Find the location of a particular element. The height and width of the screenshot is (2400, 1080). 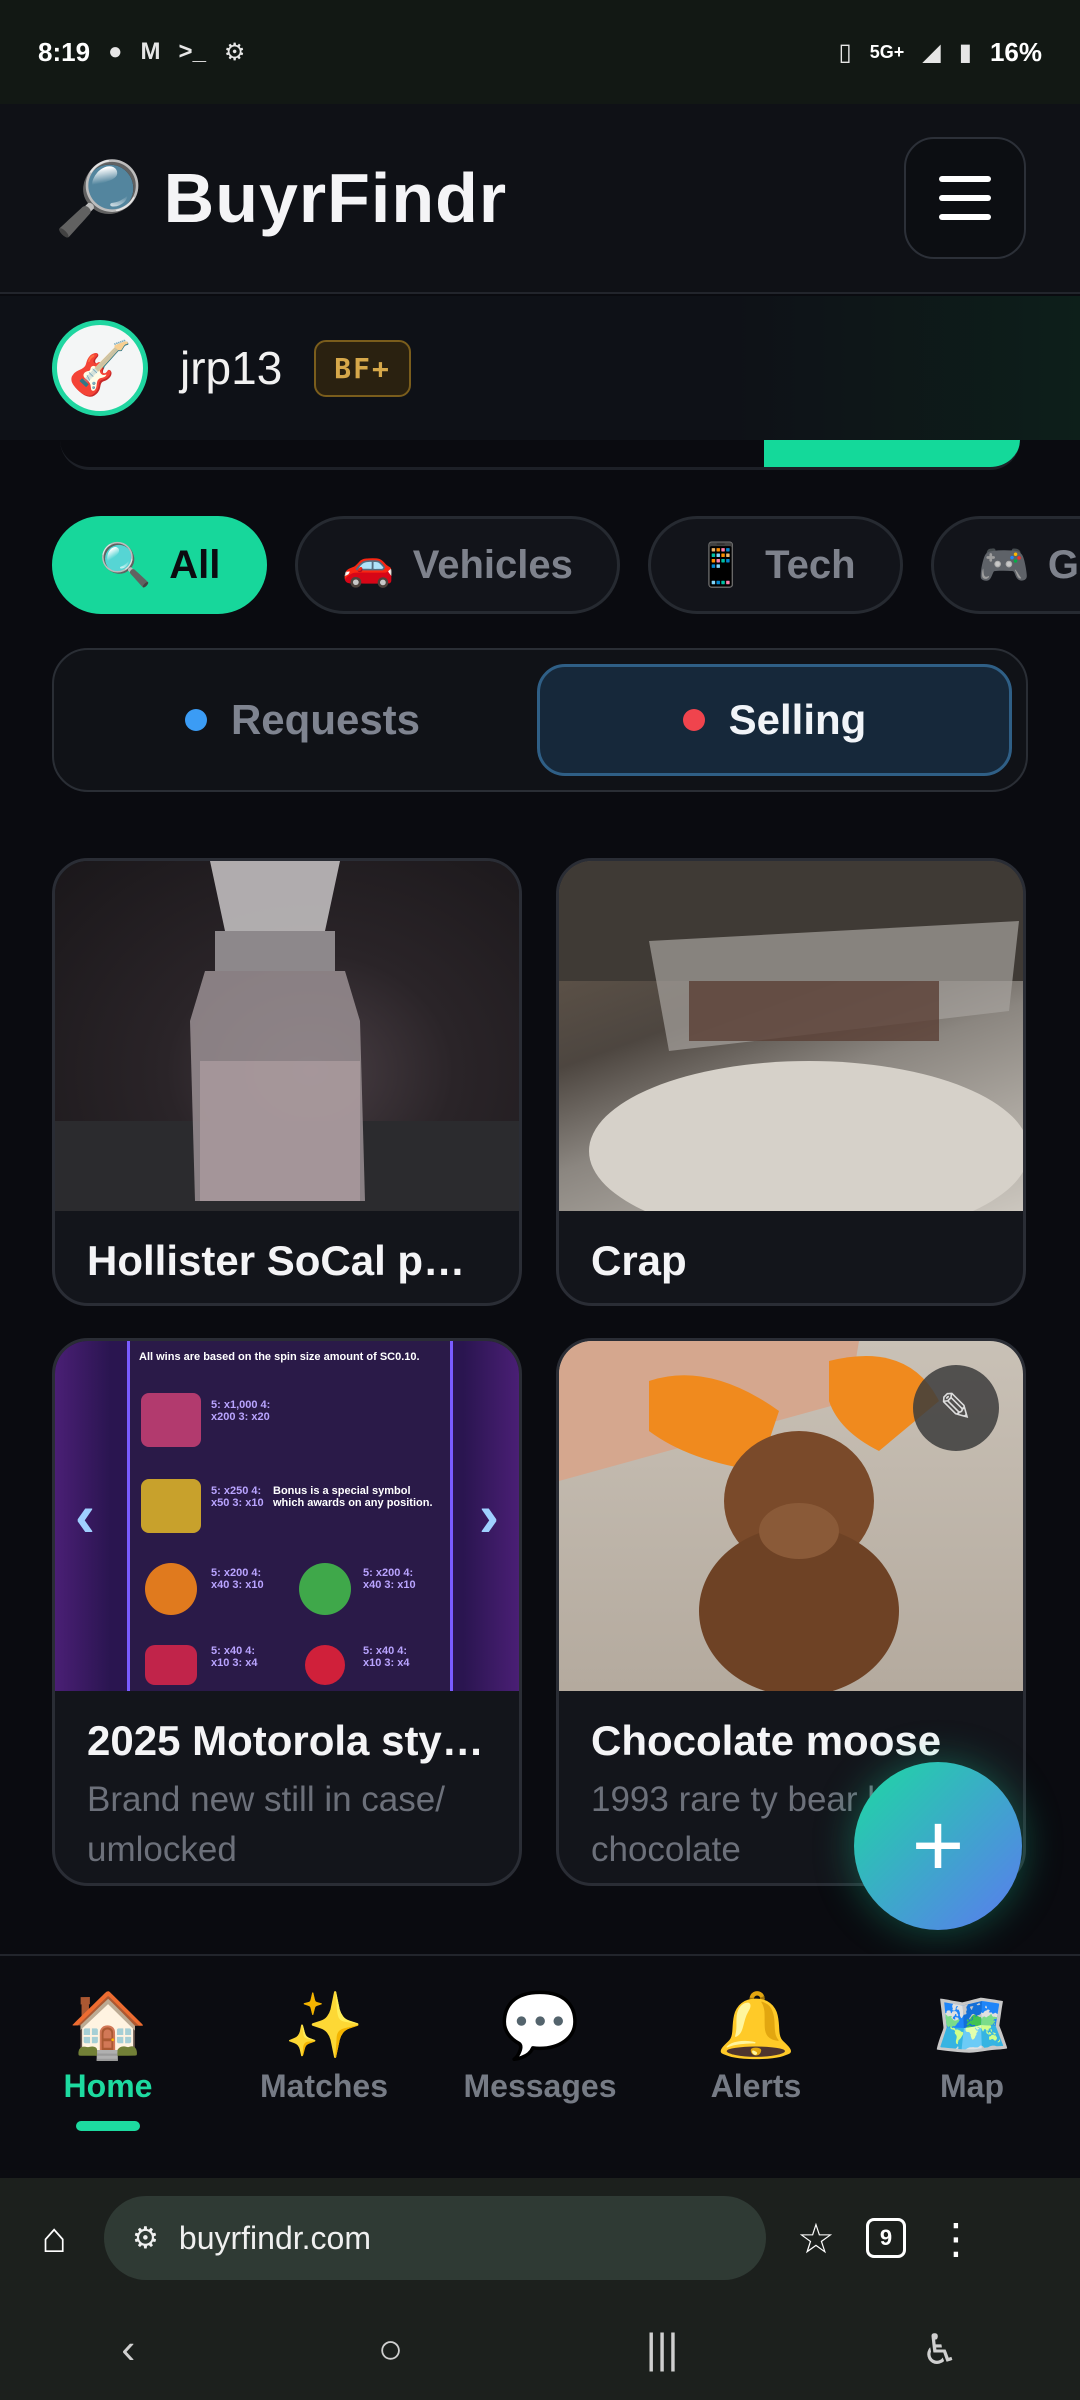

nav-matches: ✨ Matches is located at coordinates (324, 2045).